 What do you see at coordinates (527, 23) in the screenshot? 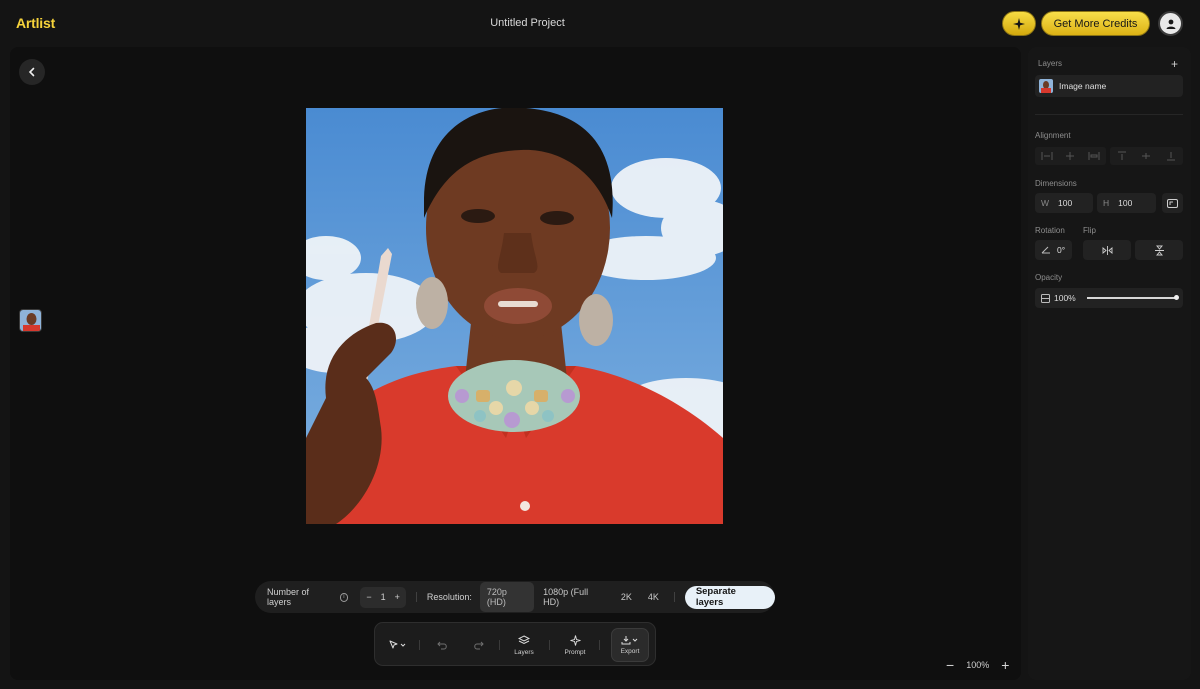
I see `project-title: Untitled Project` at bounding box center [527, 23].